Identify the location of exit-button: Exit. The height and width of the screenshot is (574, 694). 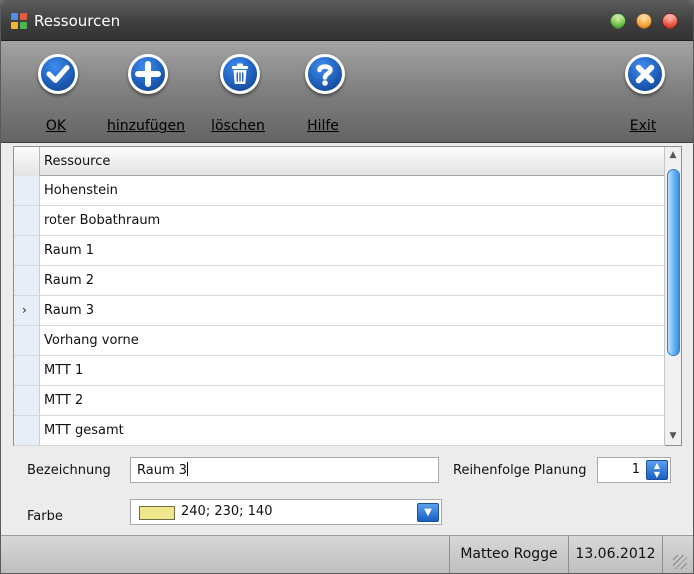
(643, 96).